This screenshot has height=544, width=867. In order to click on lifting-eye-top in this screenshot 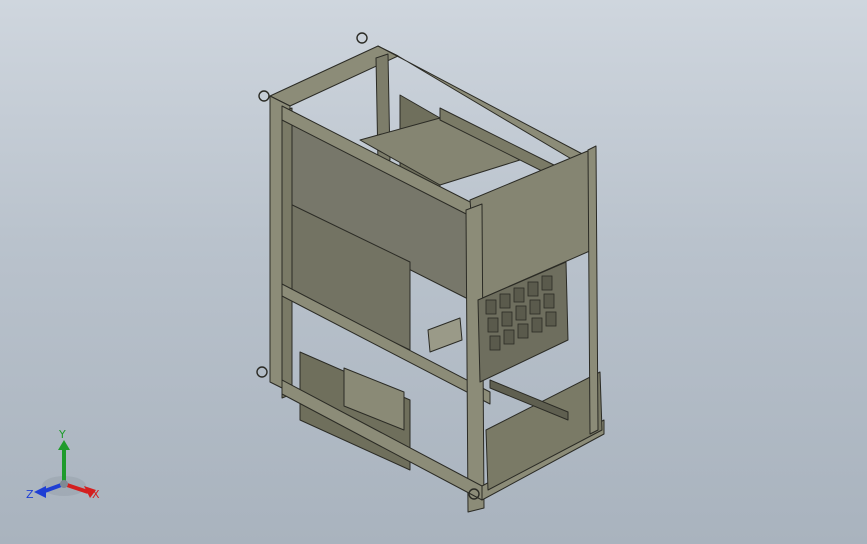, I will do `click(362, 38)`.